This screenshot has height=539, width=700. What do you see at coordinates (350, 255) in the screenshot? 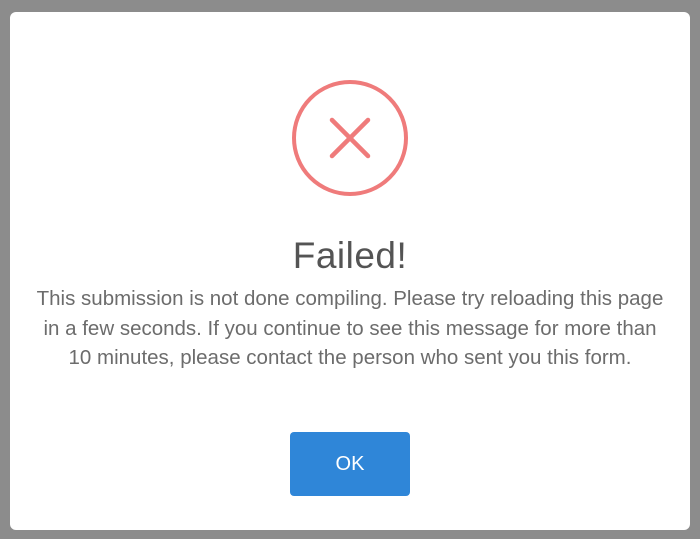
I see `dialog-title: Failed!` at bounding box center [350, 255].